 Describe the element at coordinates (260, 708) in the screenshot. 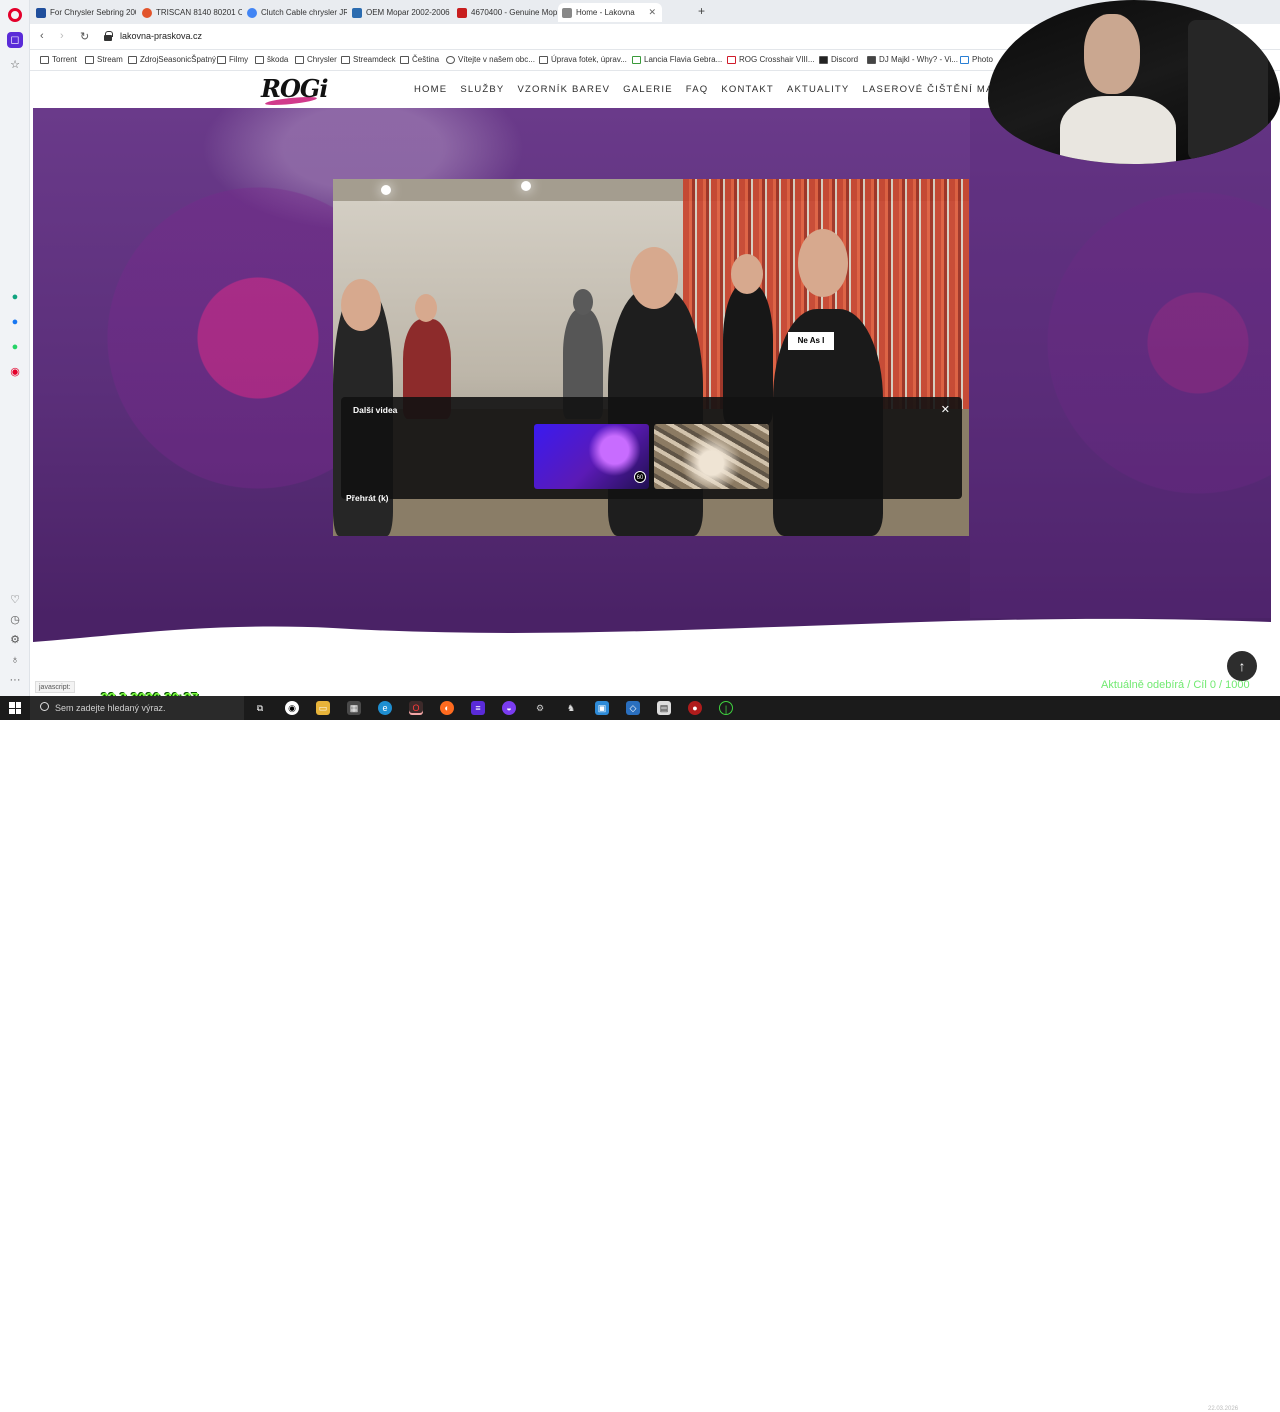

I see `task-view-icon: ⧉` at that location.